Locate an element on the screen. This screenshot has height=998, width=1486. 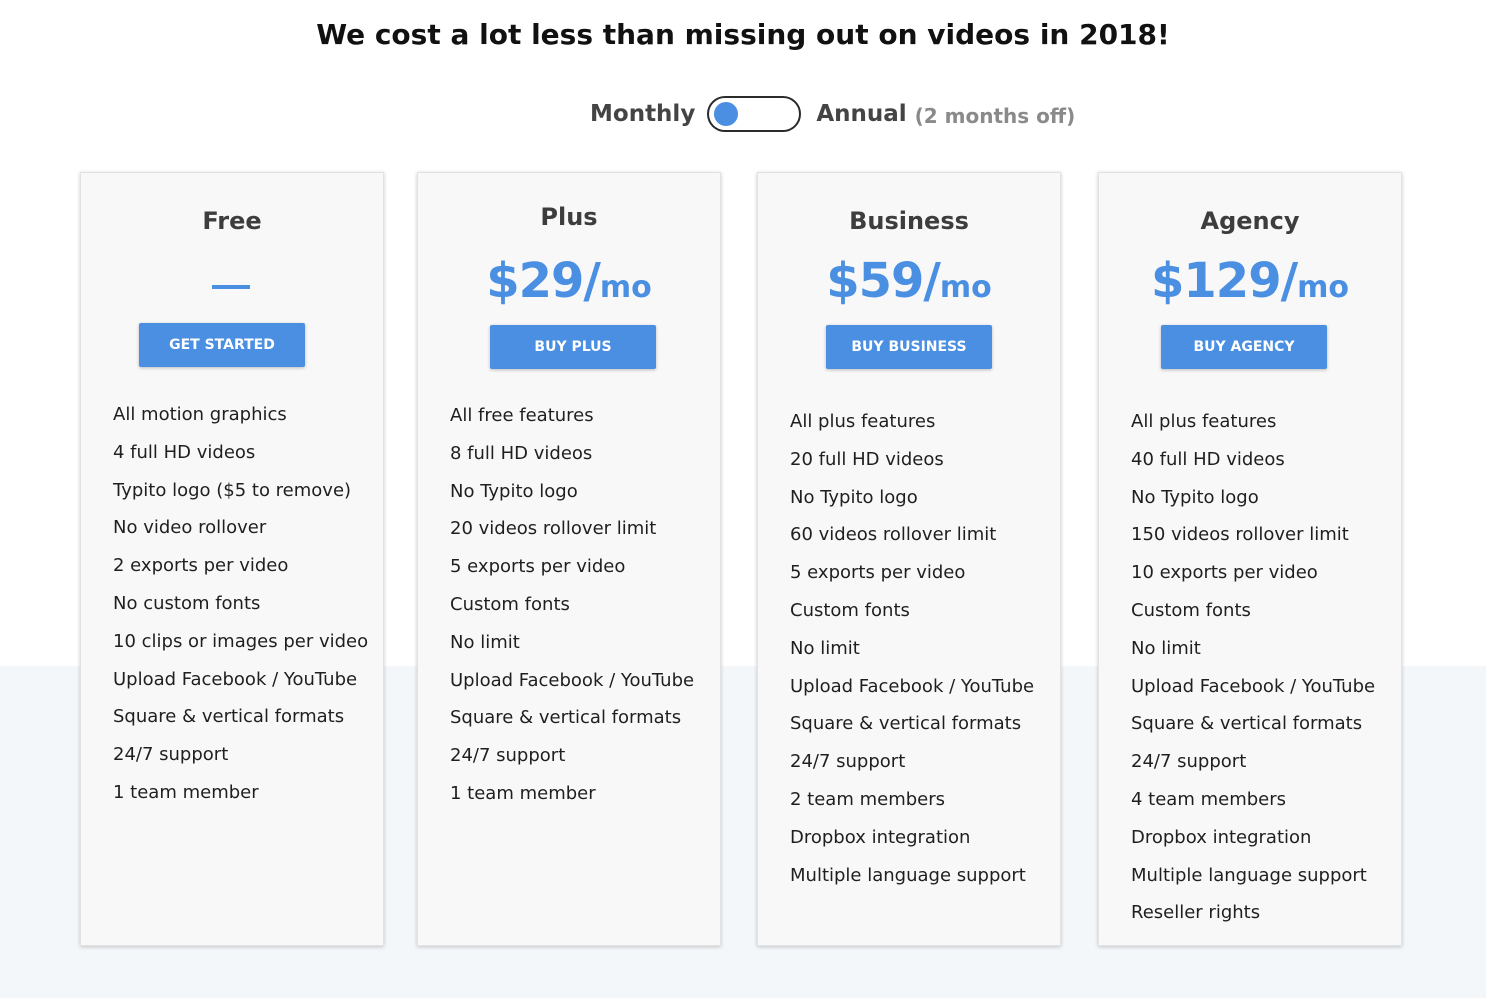
billing-toggle-group: Monthly Annual (2 months off) is located at coordinates (832, 114).